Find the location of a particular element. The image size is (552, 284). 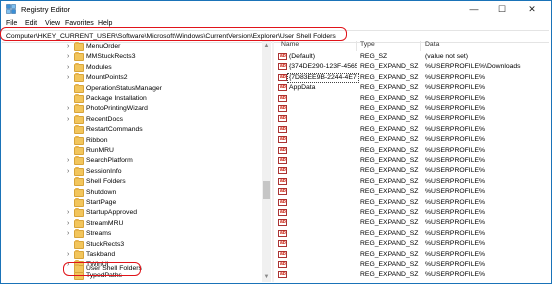

tree-item: › MountPoints2 is located at coordinates (131, 78).